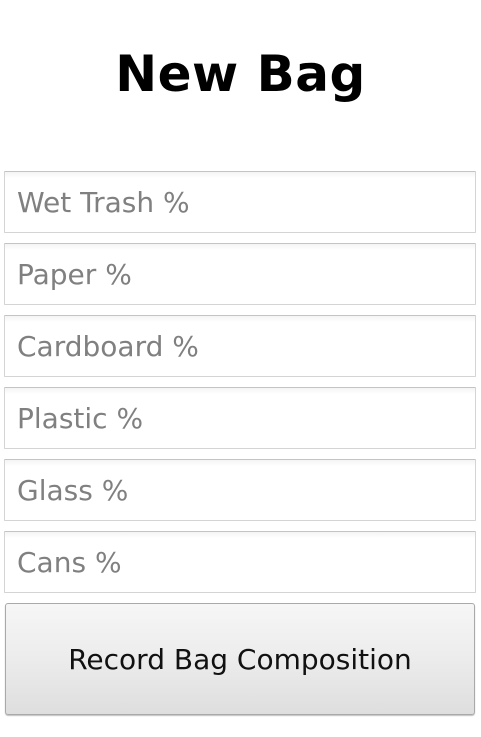 The height and width of the screenshot is (737, 481). I want to click on cans-field, so click(240, 562).